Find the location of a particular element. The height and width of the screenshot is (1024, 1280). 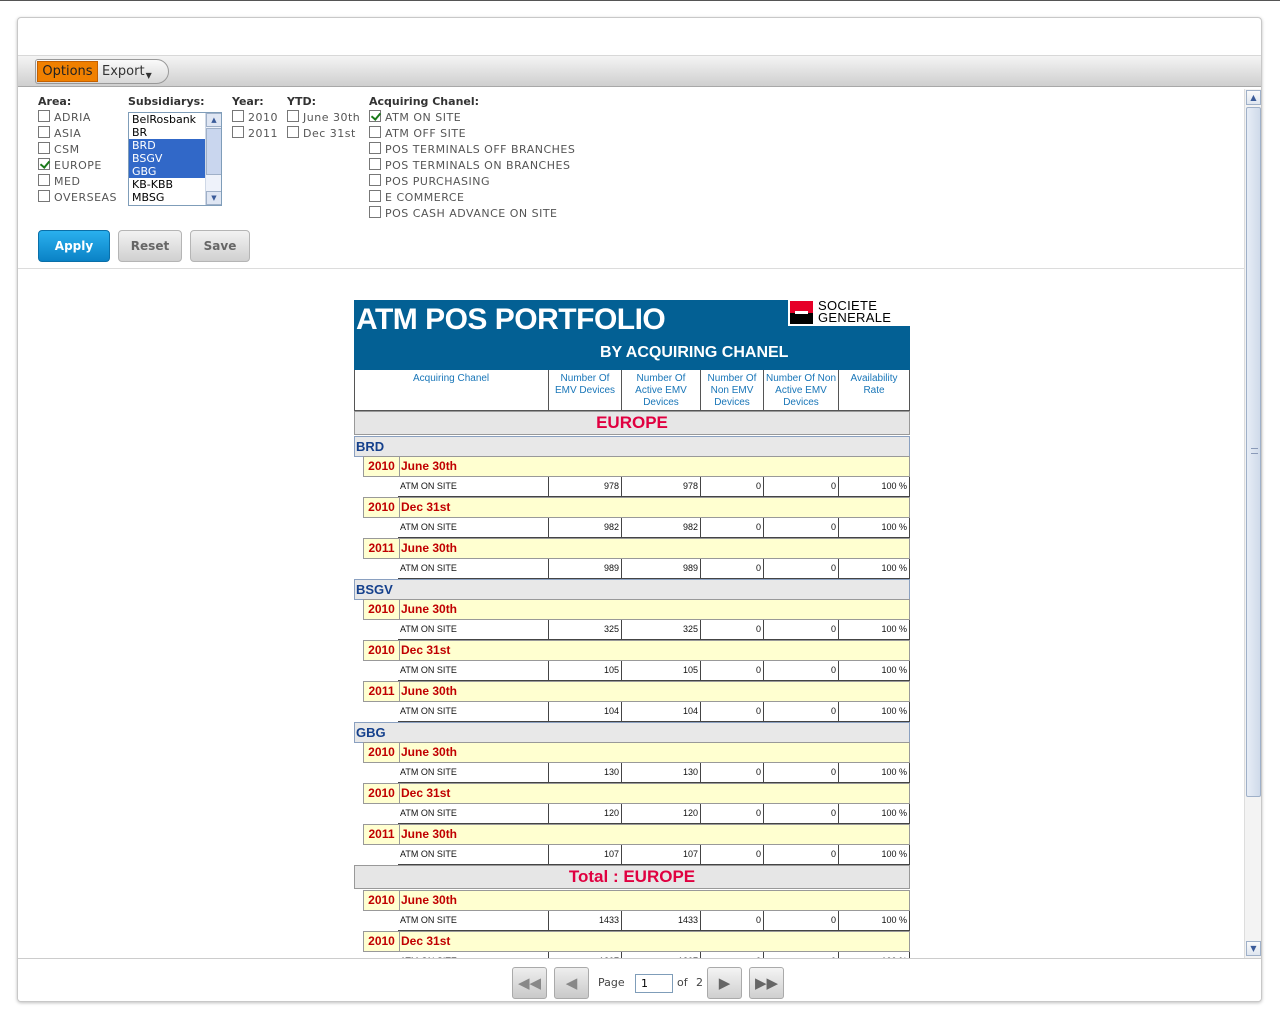

group-title: BRD is located at coordinates (632, 446).